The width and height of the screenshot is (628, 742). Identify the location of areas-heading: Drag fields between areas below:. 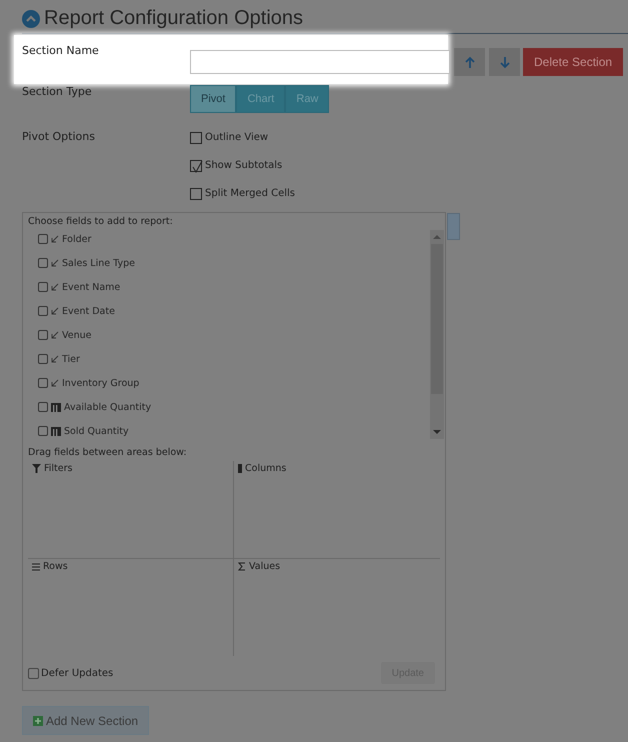
(107, 453).